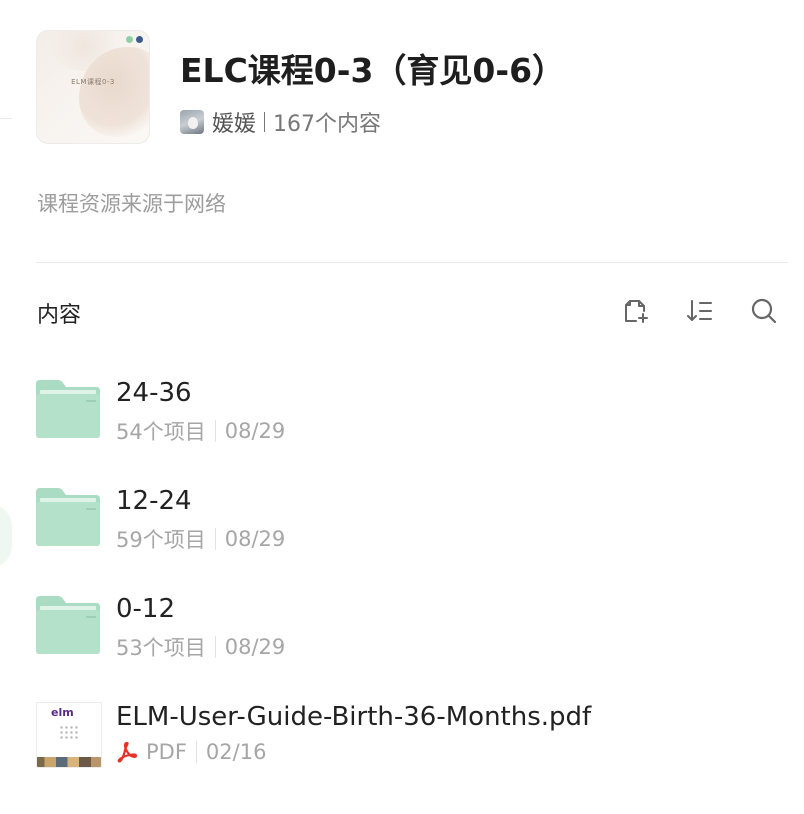 Image resolution: width=804 pixels, height=814 pixels. I want to click on cover-logos, so click(134, 39).